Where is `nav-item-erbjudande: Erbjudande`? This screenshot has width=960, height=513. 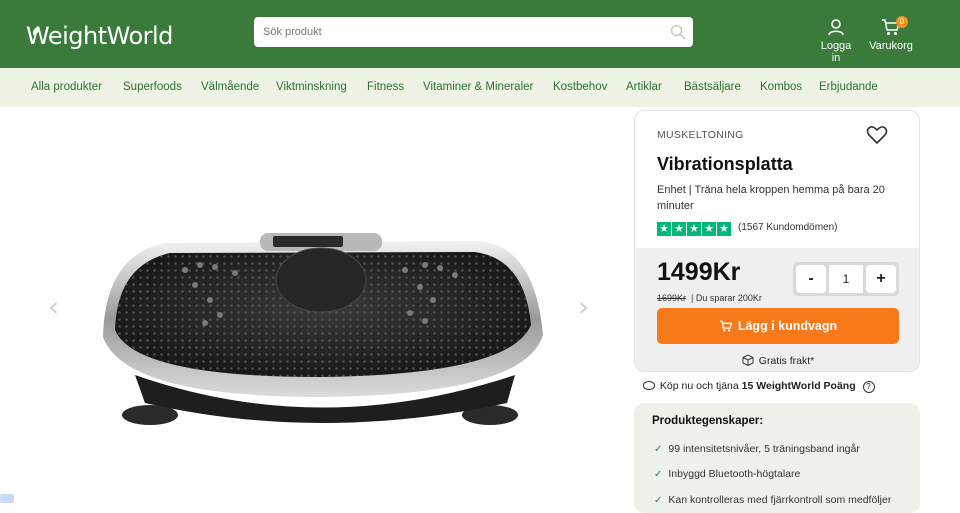
nav-item-erbjudande: Erbjudande is located at coordinates (848, 87).